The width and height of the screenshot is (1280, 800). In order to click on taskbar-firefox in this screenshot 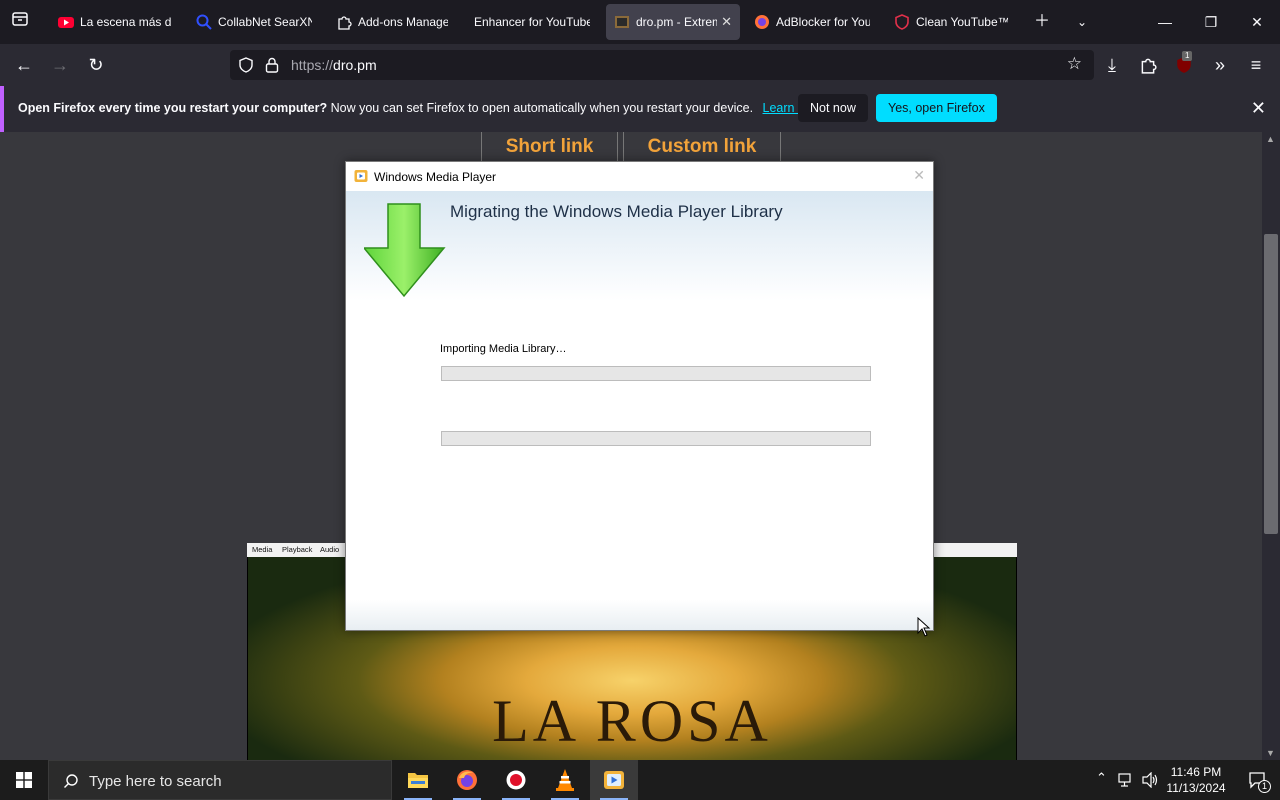, I will do `click(467, 780)`.